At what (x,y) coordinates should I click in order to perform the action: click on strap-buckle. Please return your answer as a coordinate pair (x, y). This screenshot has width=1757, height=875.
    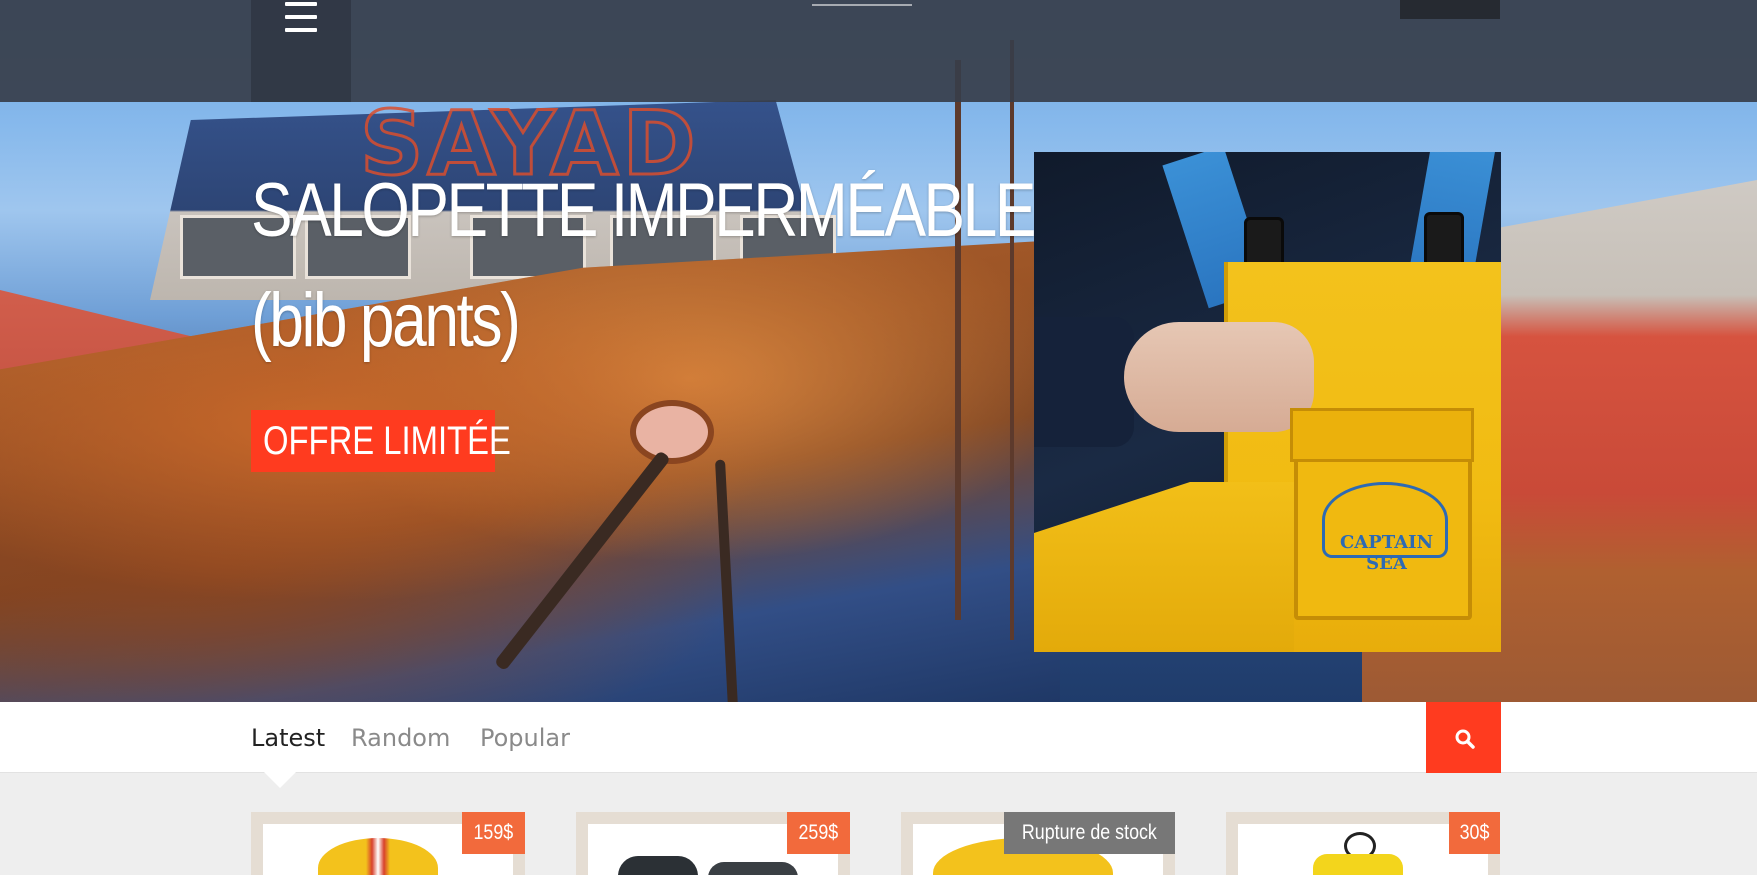
    Looking at the image, I should click on (1444, 240).